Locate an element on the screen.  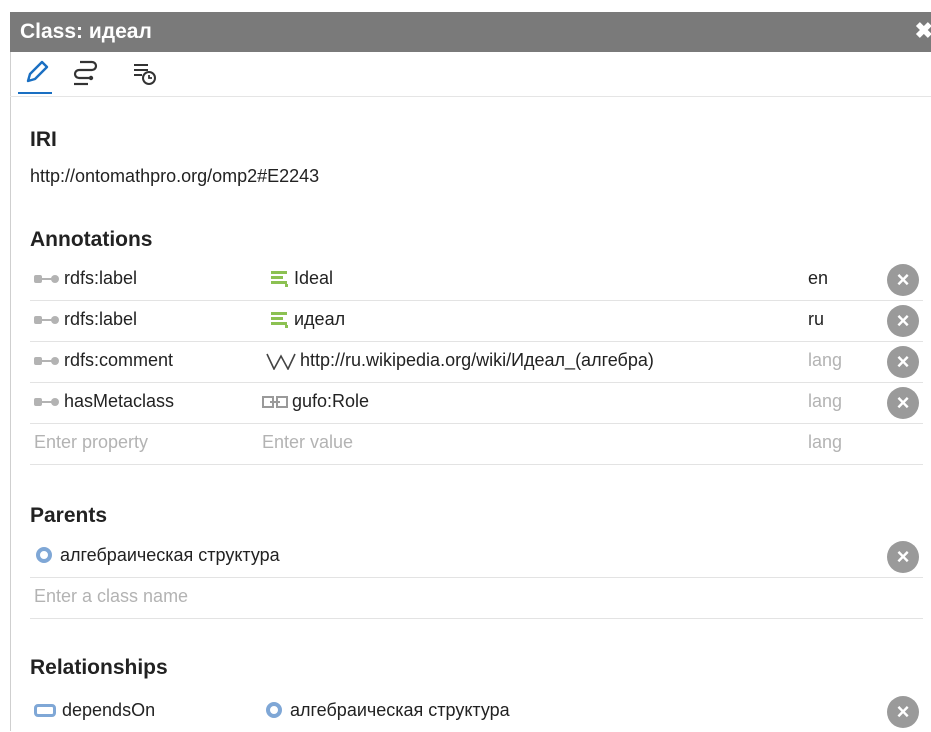
window-title: Class: идеал is located at coordinates (86, 31).